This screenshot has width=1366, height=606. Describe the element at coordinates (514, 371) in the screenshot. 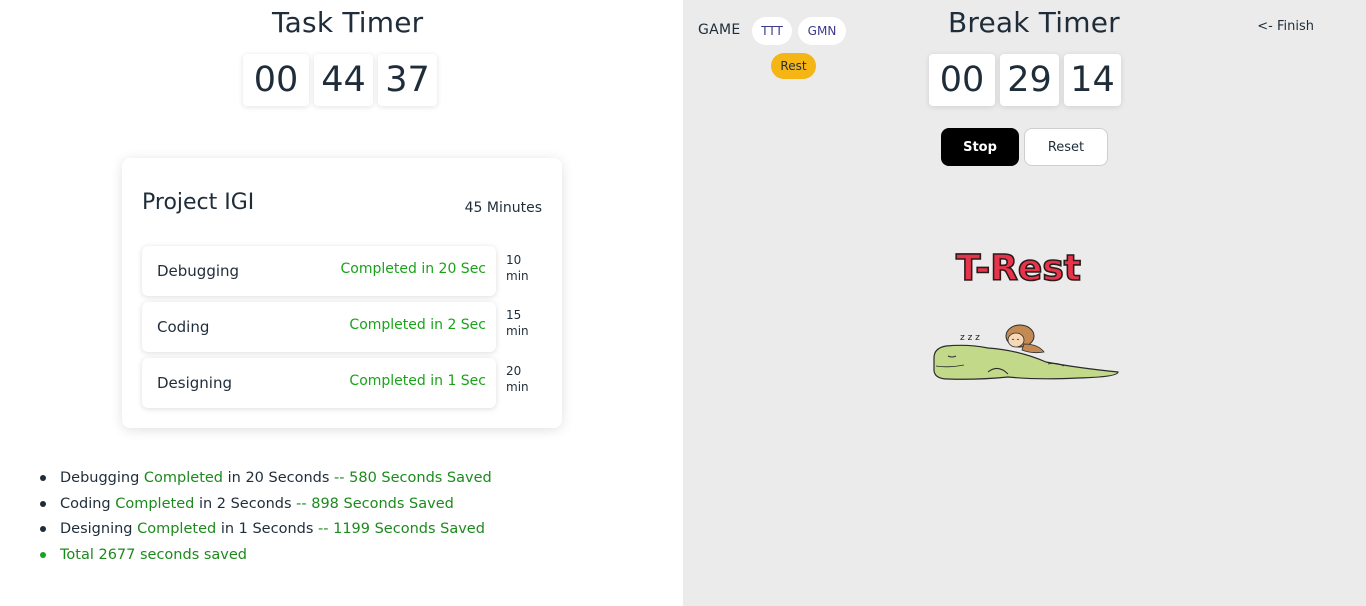

I see `task-minutes-value: 20` at that location.